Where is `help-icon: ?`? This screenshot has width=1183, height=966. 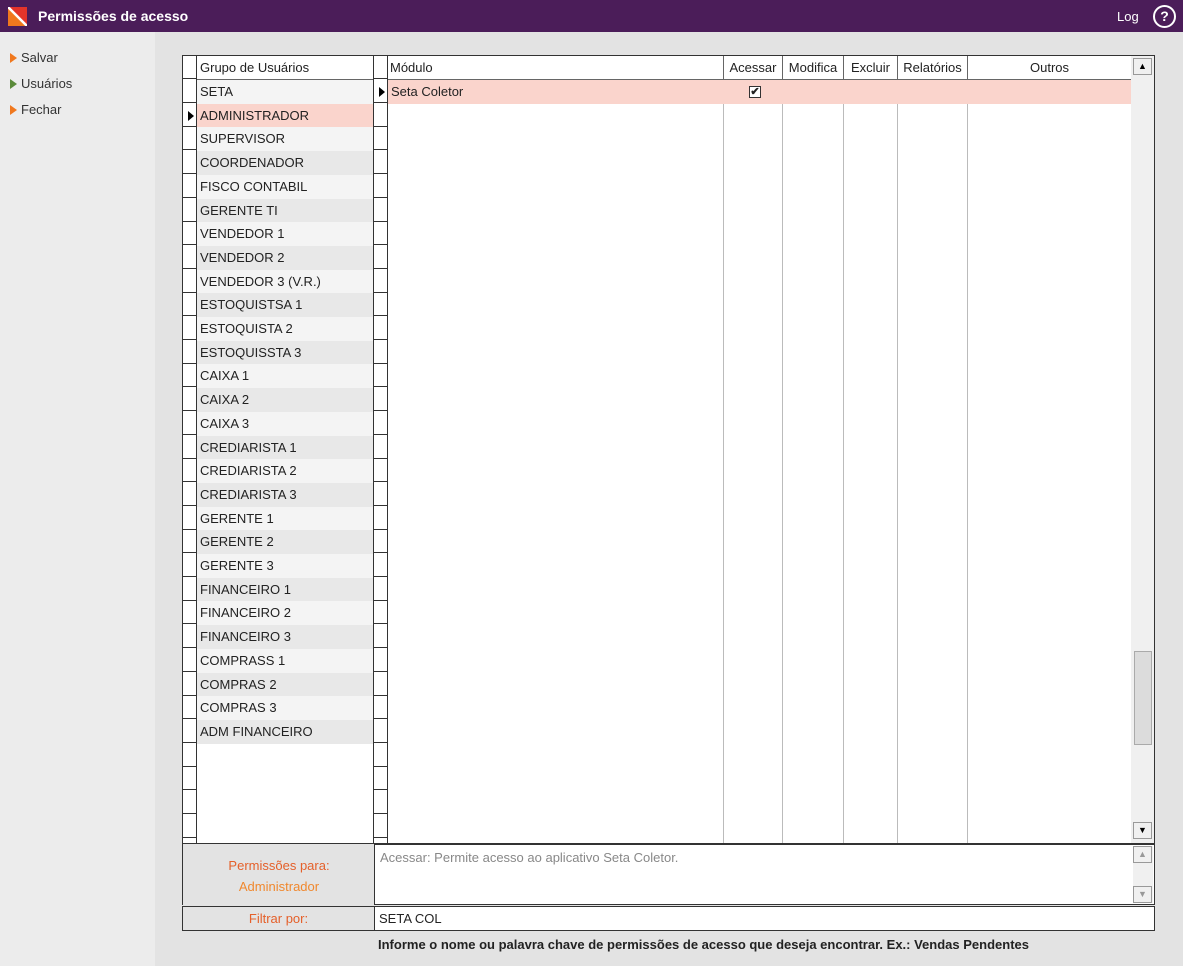 help-icon: ? is located at coordinates (1164, 16).